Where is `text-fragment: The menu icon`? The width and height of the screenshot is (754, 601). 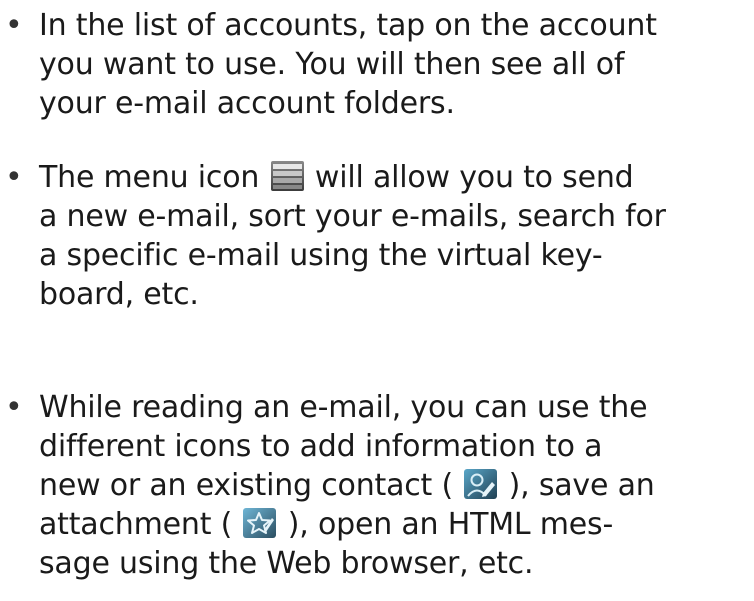
text-fragment: The menu icon is located at coordinates (149, 177).